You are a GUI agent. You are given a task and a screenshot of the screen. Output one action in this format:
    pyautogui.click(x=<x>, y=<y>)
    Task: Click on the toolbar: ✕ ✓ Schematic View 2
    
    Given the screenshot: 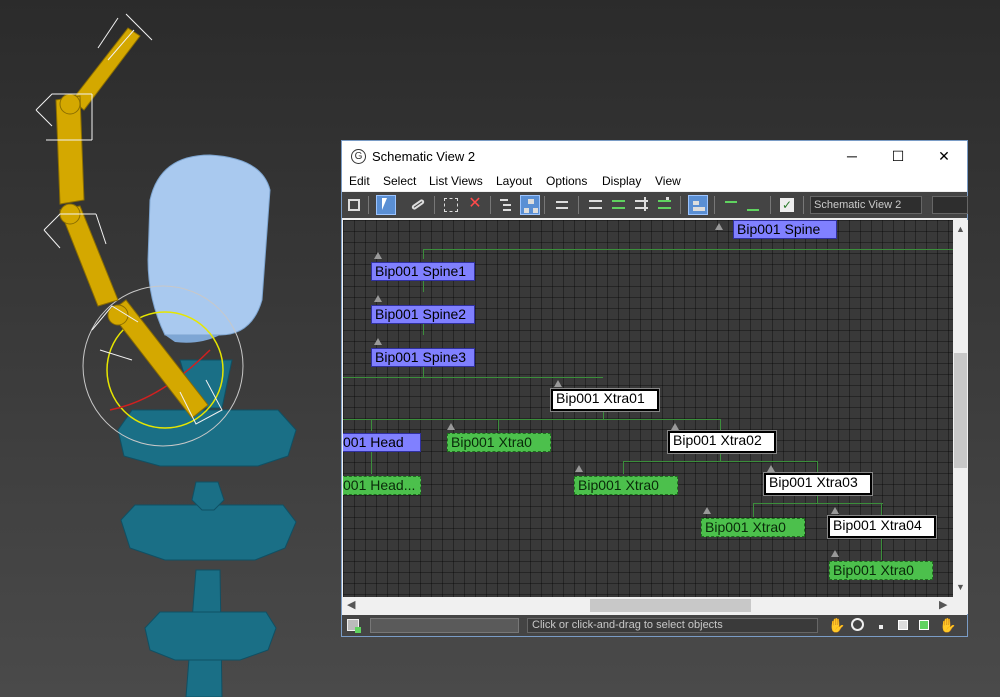 What is the action you would take?
    pyautogui.click(x=655, y=205)
    